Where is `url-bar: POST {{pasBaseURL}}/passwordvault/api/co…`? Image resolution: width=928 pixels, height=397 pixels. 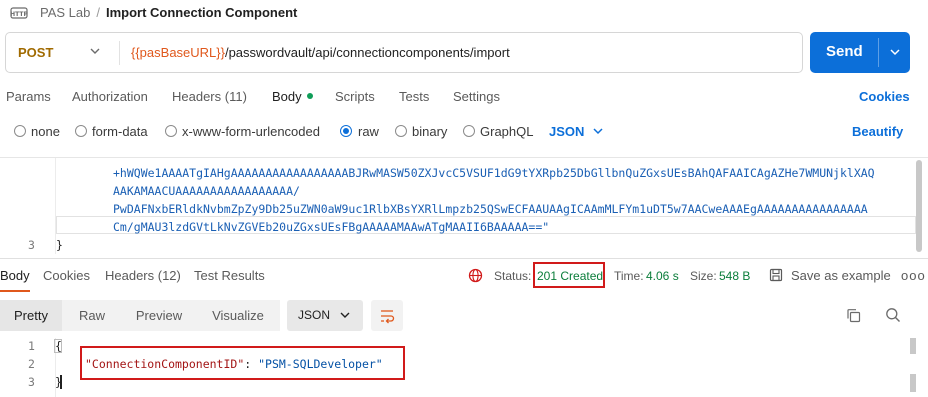 url-bar: POST {{pasBaseURL}}/passwordvault/api/co… is located at coordinates (404, 52).